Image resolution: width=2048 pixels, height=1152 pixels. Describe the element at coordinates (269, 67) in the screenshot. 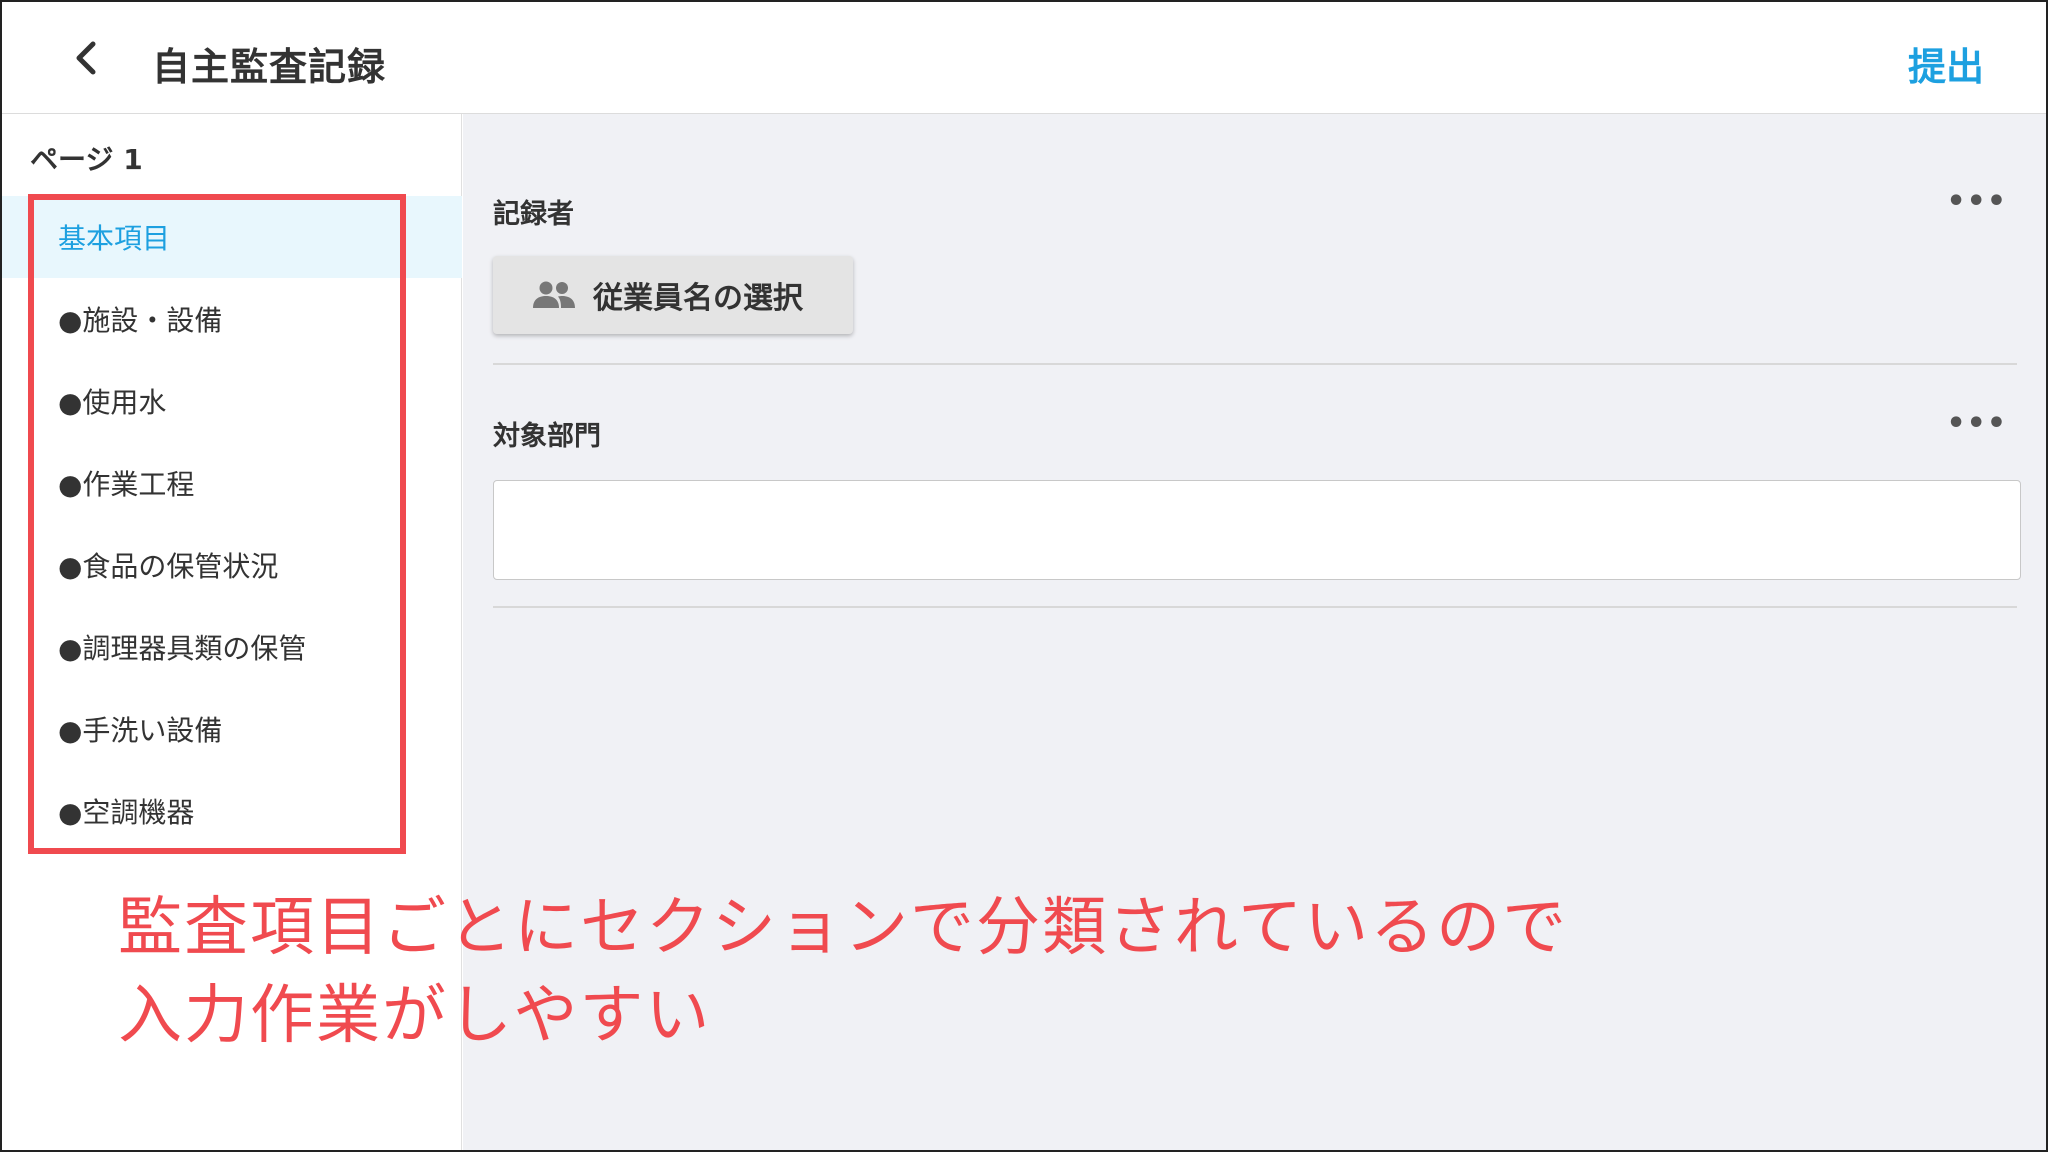

I see `page-title: 自主監査記録` at that location.